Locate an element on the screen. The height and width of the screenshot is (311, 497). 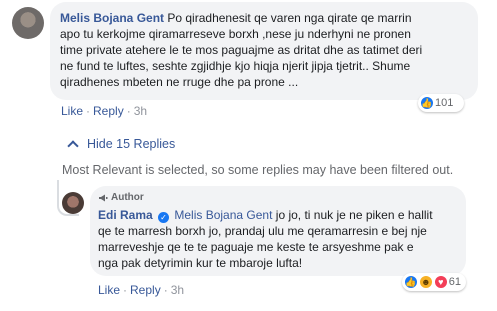
haha-reaction-icon: ☻ is located at coordinates (425, 282).